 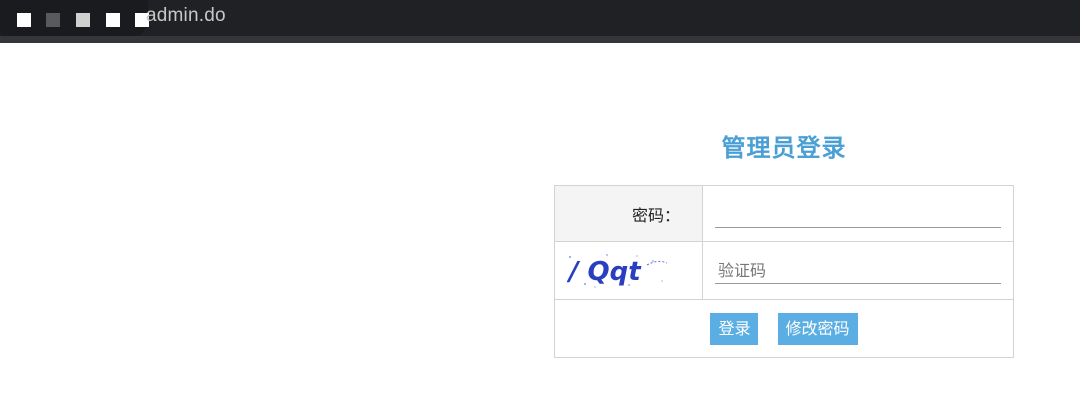 I want to click on password-cell, so click(x=858, y=213).